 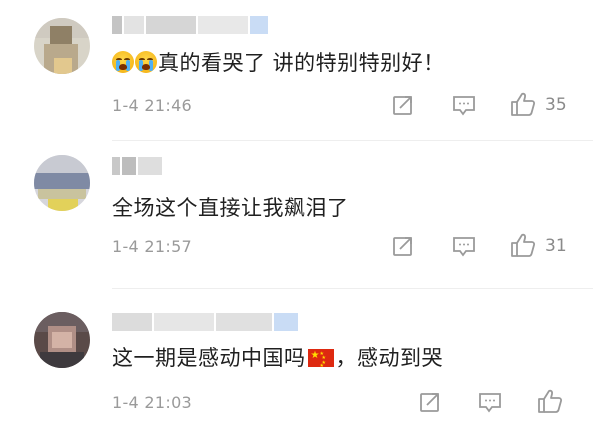 What do you see at coordinates (152, 105) in the screenshot?
I see `timestamp: 1-4 21:46` at bounding box center [152, 105].